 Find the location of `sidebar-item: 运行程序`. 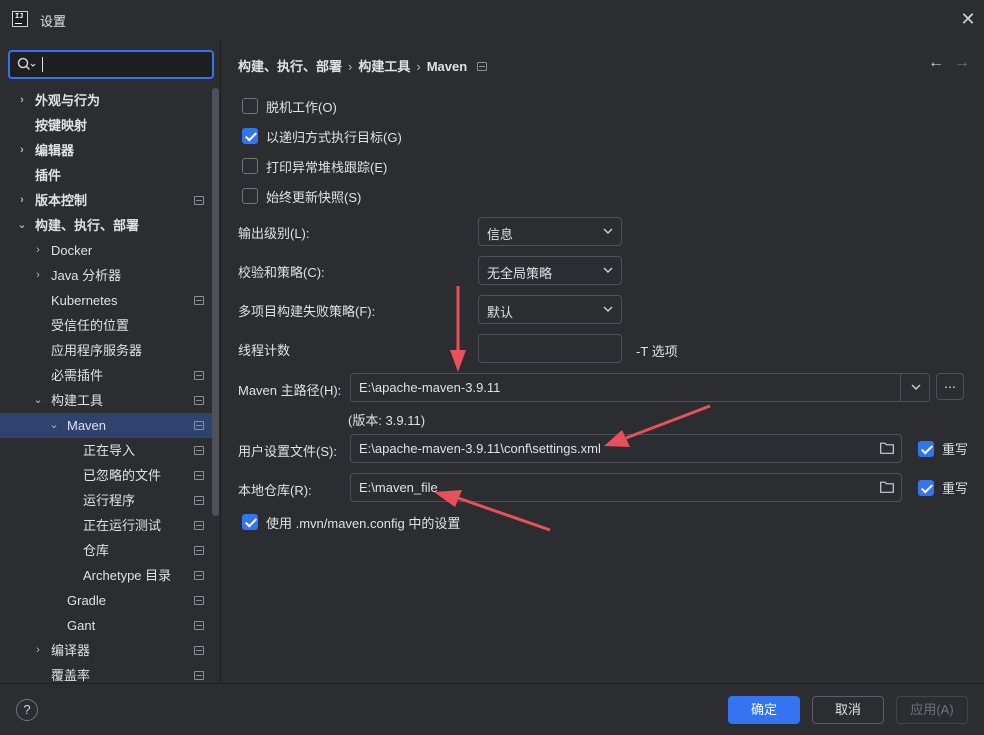

sidebar-item: 运行程序 is located at coordinates (106, 500).